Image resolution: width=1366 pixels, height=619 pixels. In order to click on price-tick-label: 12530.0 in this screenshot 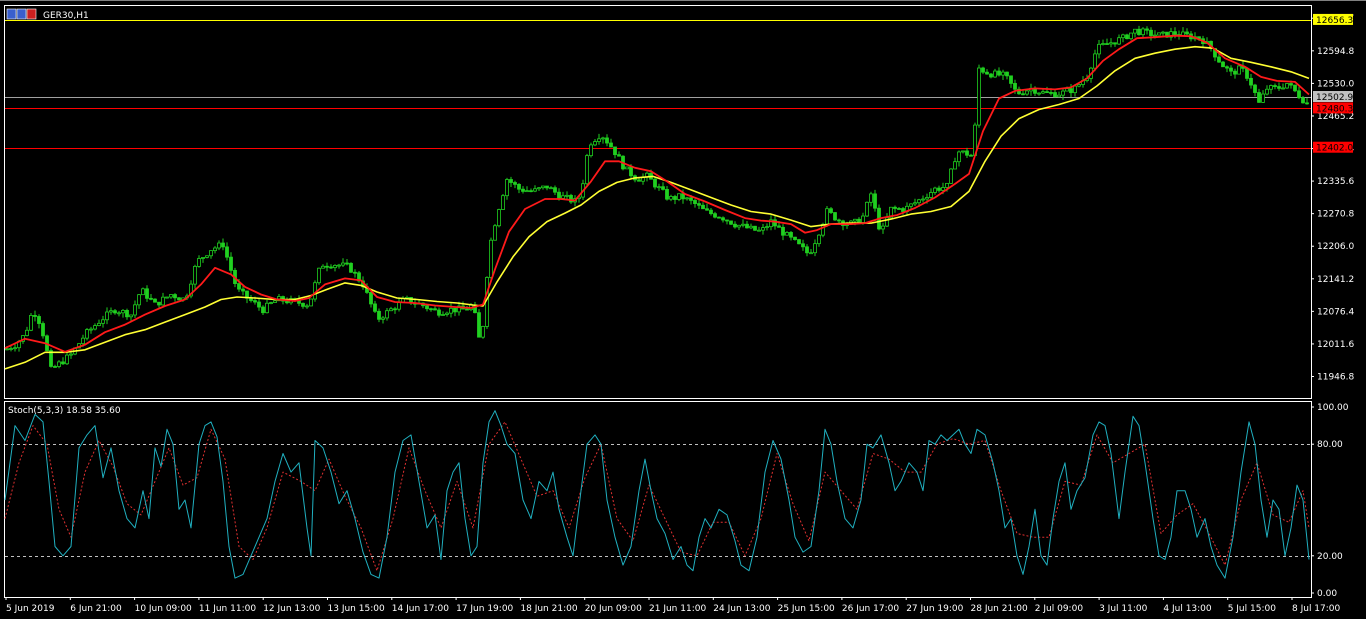, I will do `click(1335, 84)`.